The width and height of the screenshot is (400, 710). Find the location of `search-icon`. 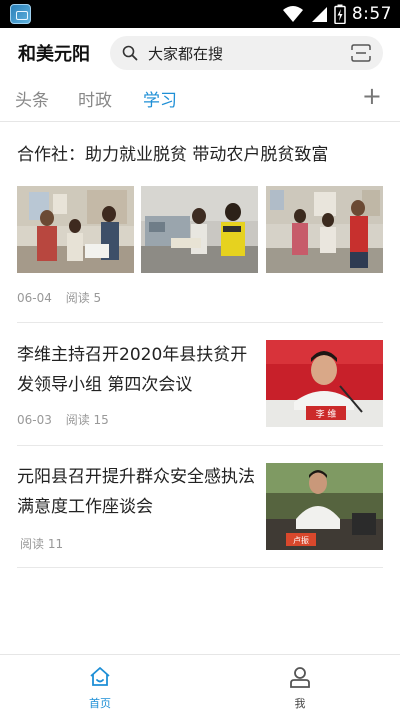

search-icon is located at coordinates (130, 53).